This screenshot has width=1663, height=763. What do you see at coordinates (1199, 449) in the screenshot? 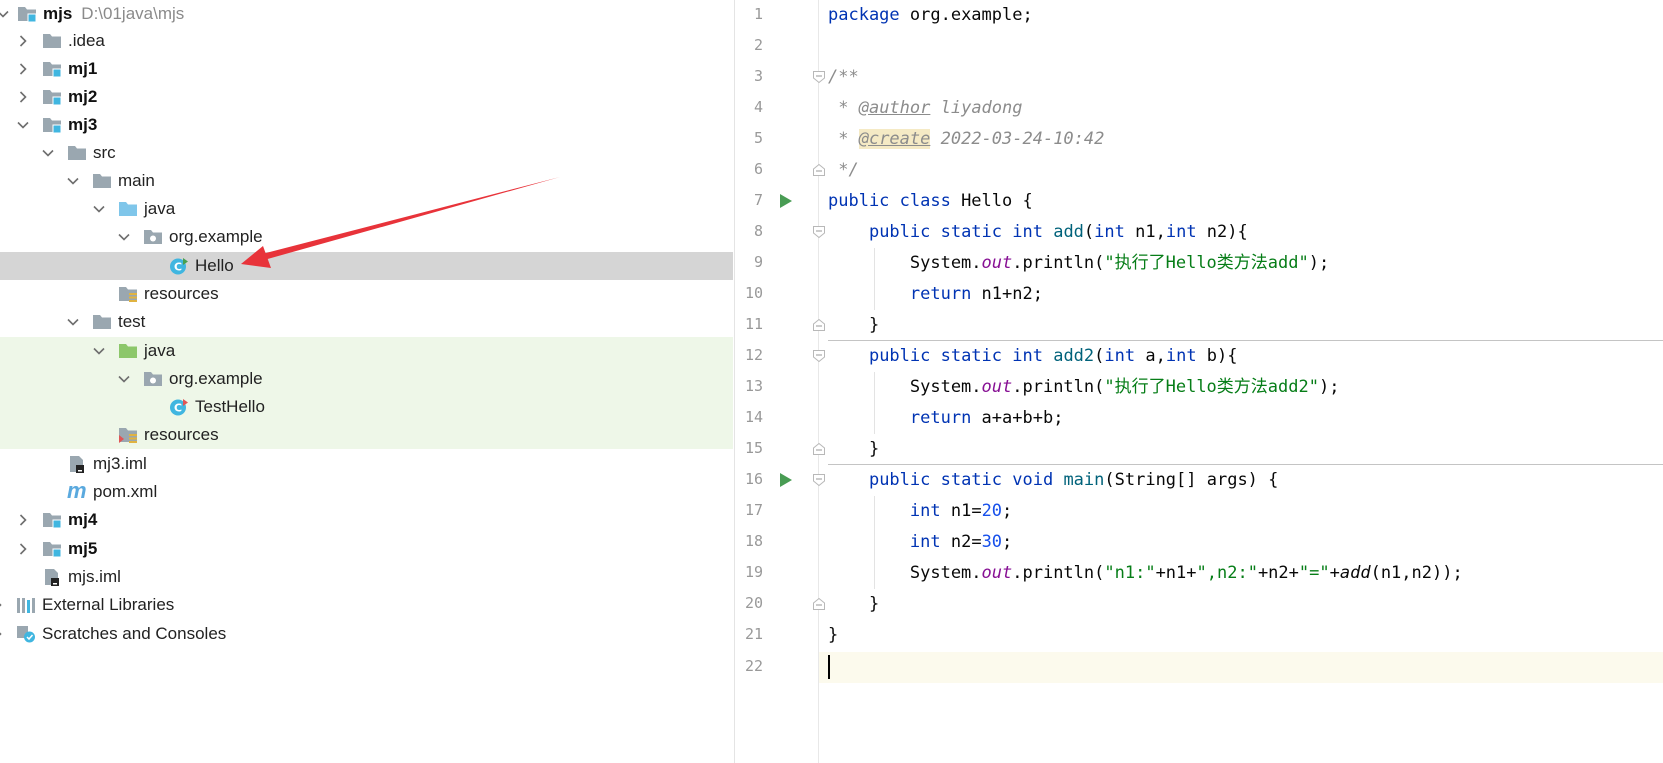
I see `code-line: 15 }` at bounding box center [1199, 449].